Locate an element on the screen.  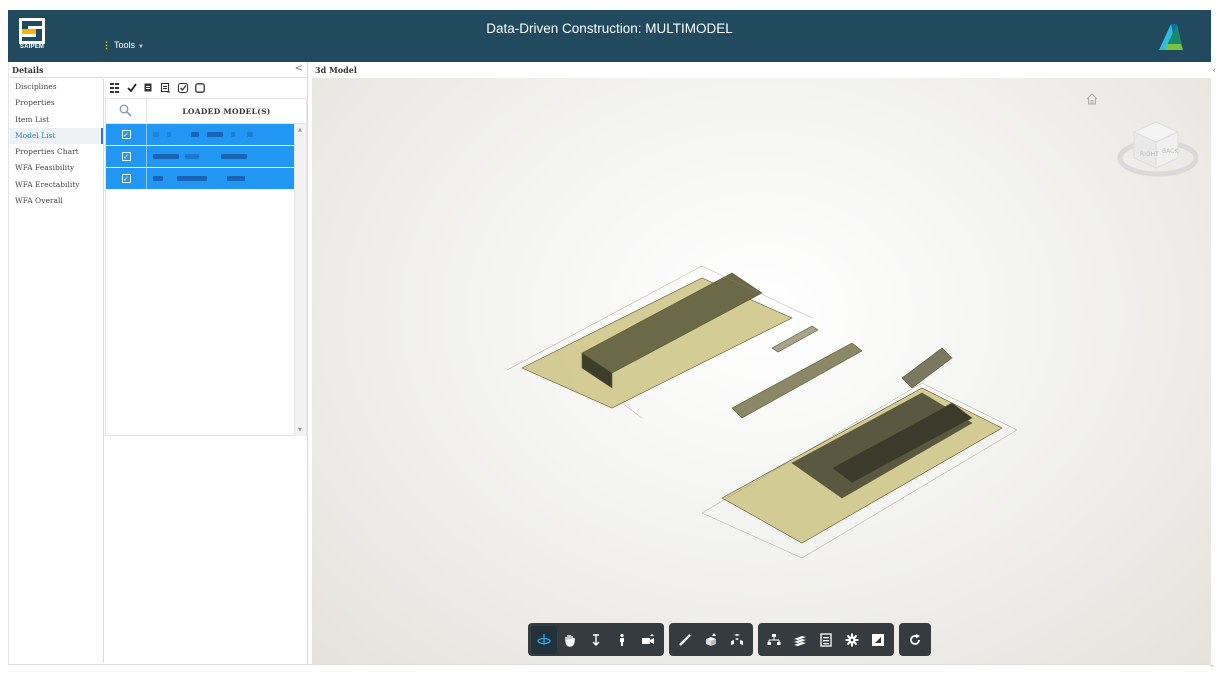
model-browser-button is located at coordinates (774, 640).